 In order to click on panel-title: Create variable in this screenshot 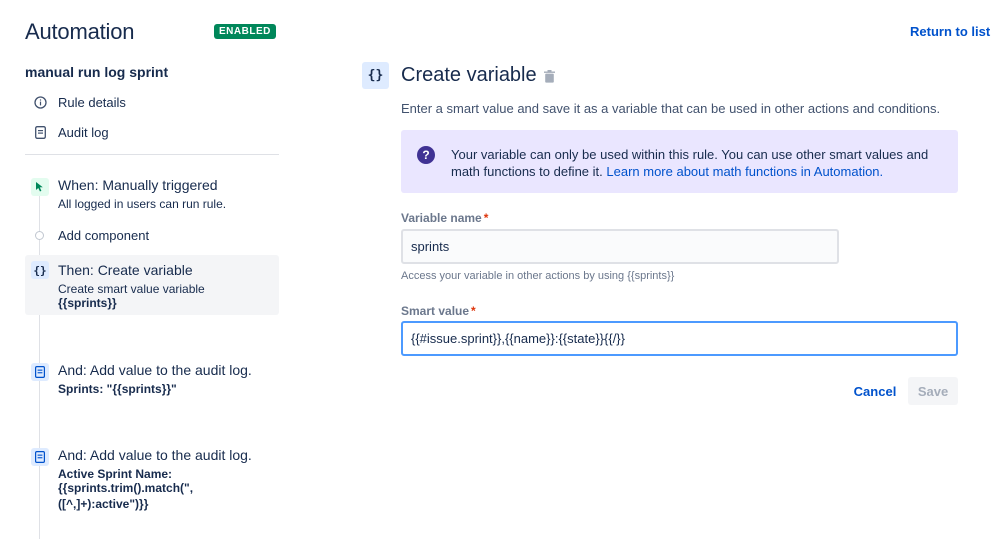, I will do `click(469, 75)`.